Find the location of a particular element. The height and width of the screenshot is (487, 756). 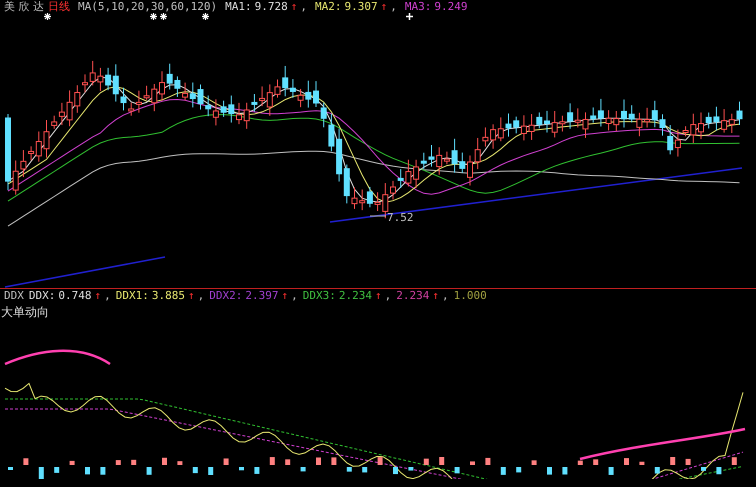

period-label: 日线 is located at coordinates (59, 7).